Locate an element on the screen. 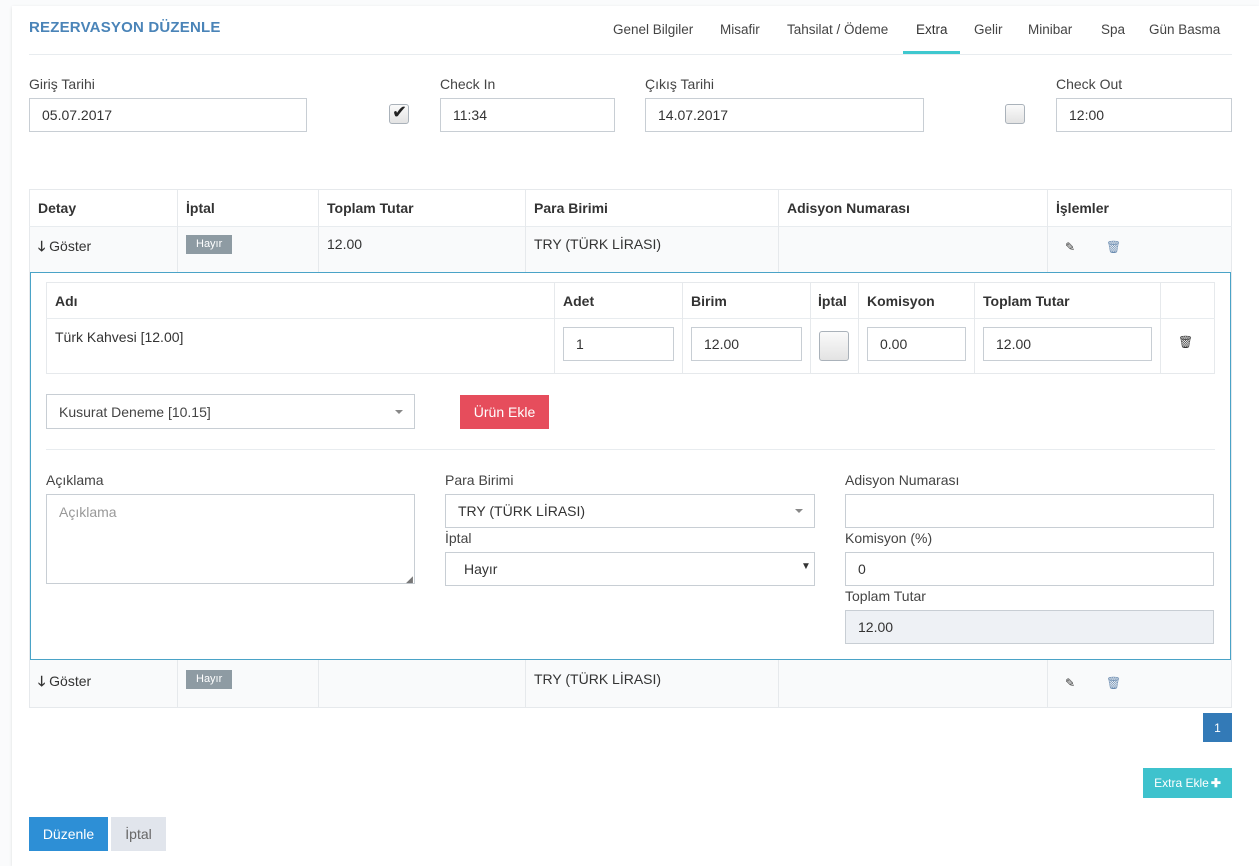  th-iptal: İptal is located at coordinates (200, 208).